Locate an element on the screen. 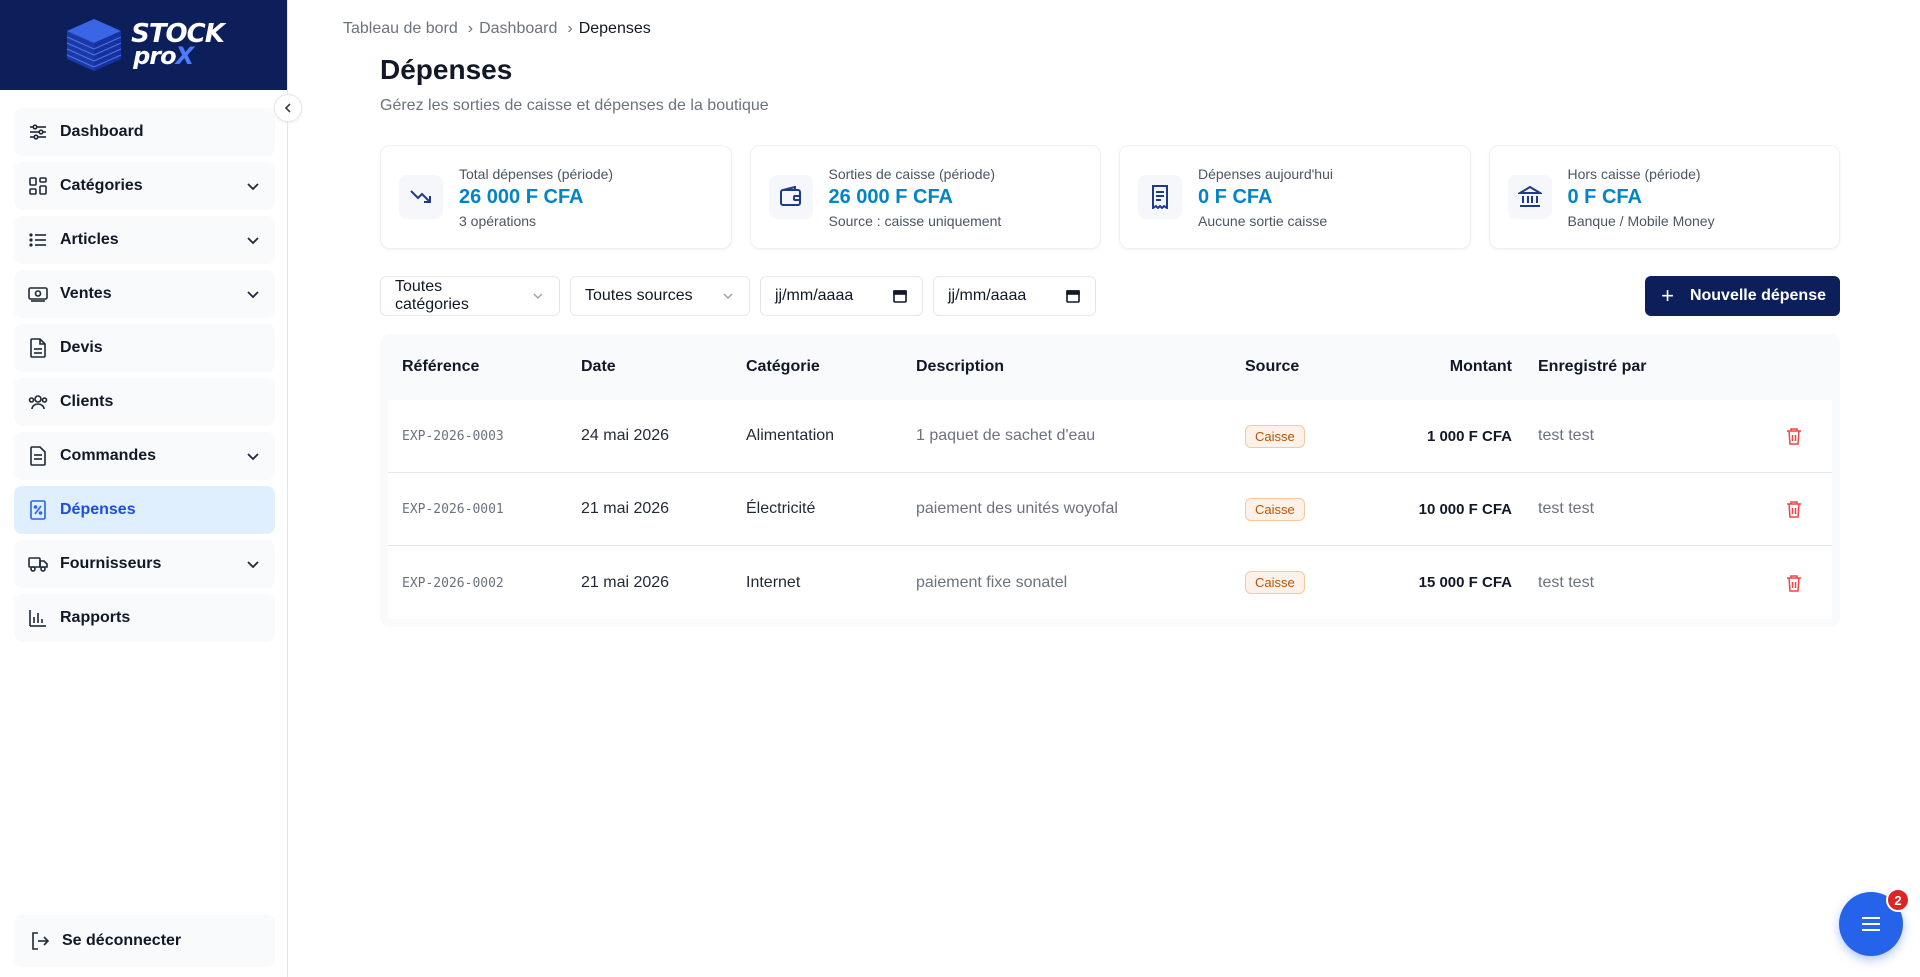 The image size is (1920, 977). sidebar-collapse-button is located at coordinates (288, 108).